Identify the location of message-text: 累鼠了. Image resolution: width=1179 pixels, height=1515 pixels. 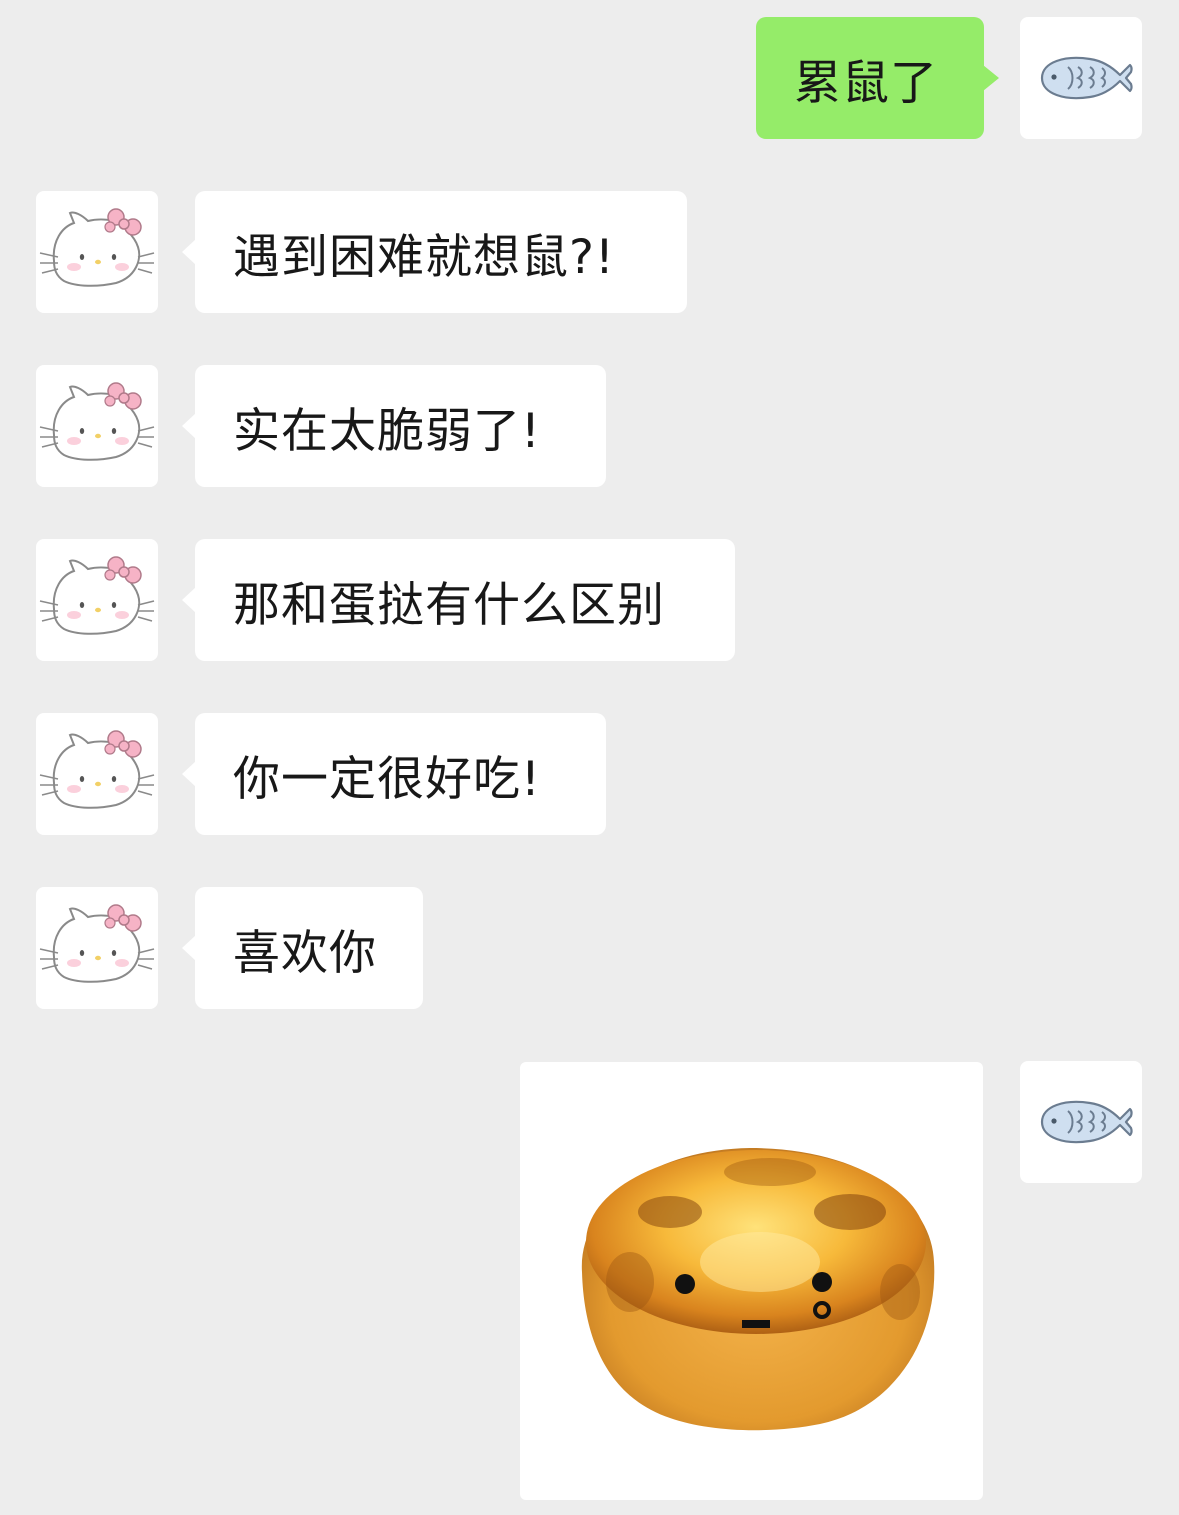
(866, 83).